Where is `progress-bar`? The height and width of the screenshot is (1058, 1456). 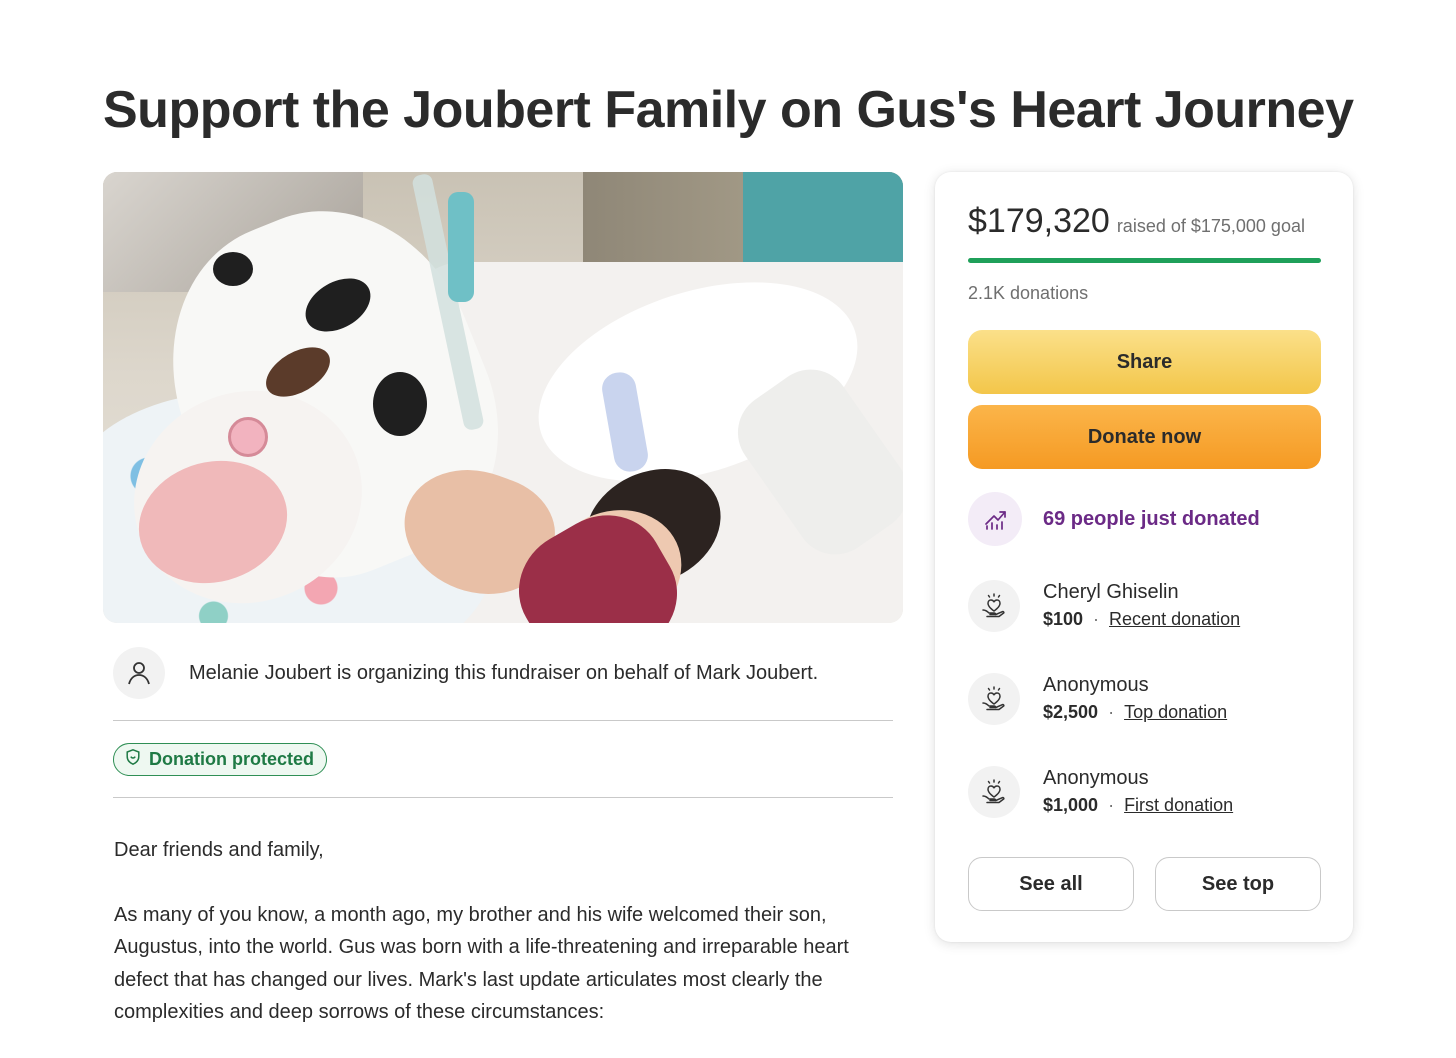
progress-bar is located at coordinates (1144, 260).